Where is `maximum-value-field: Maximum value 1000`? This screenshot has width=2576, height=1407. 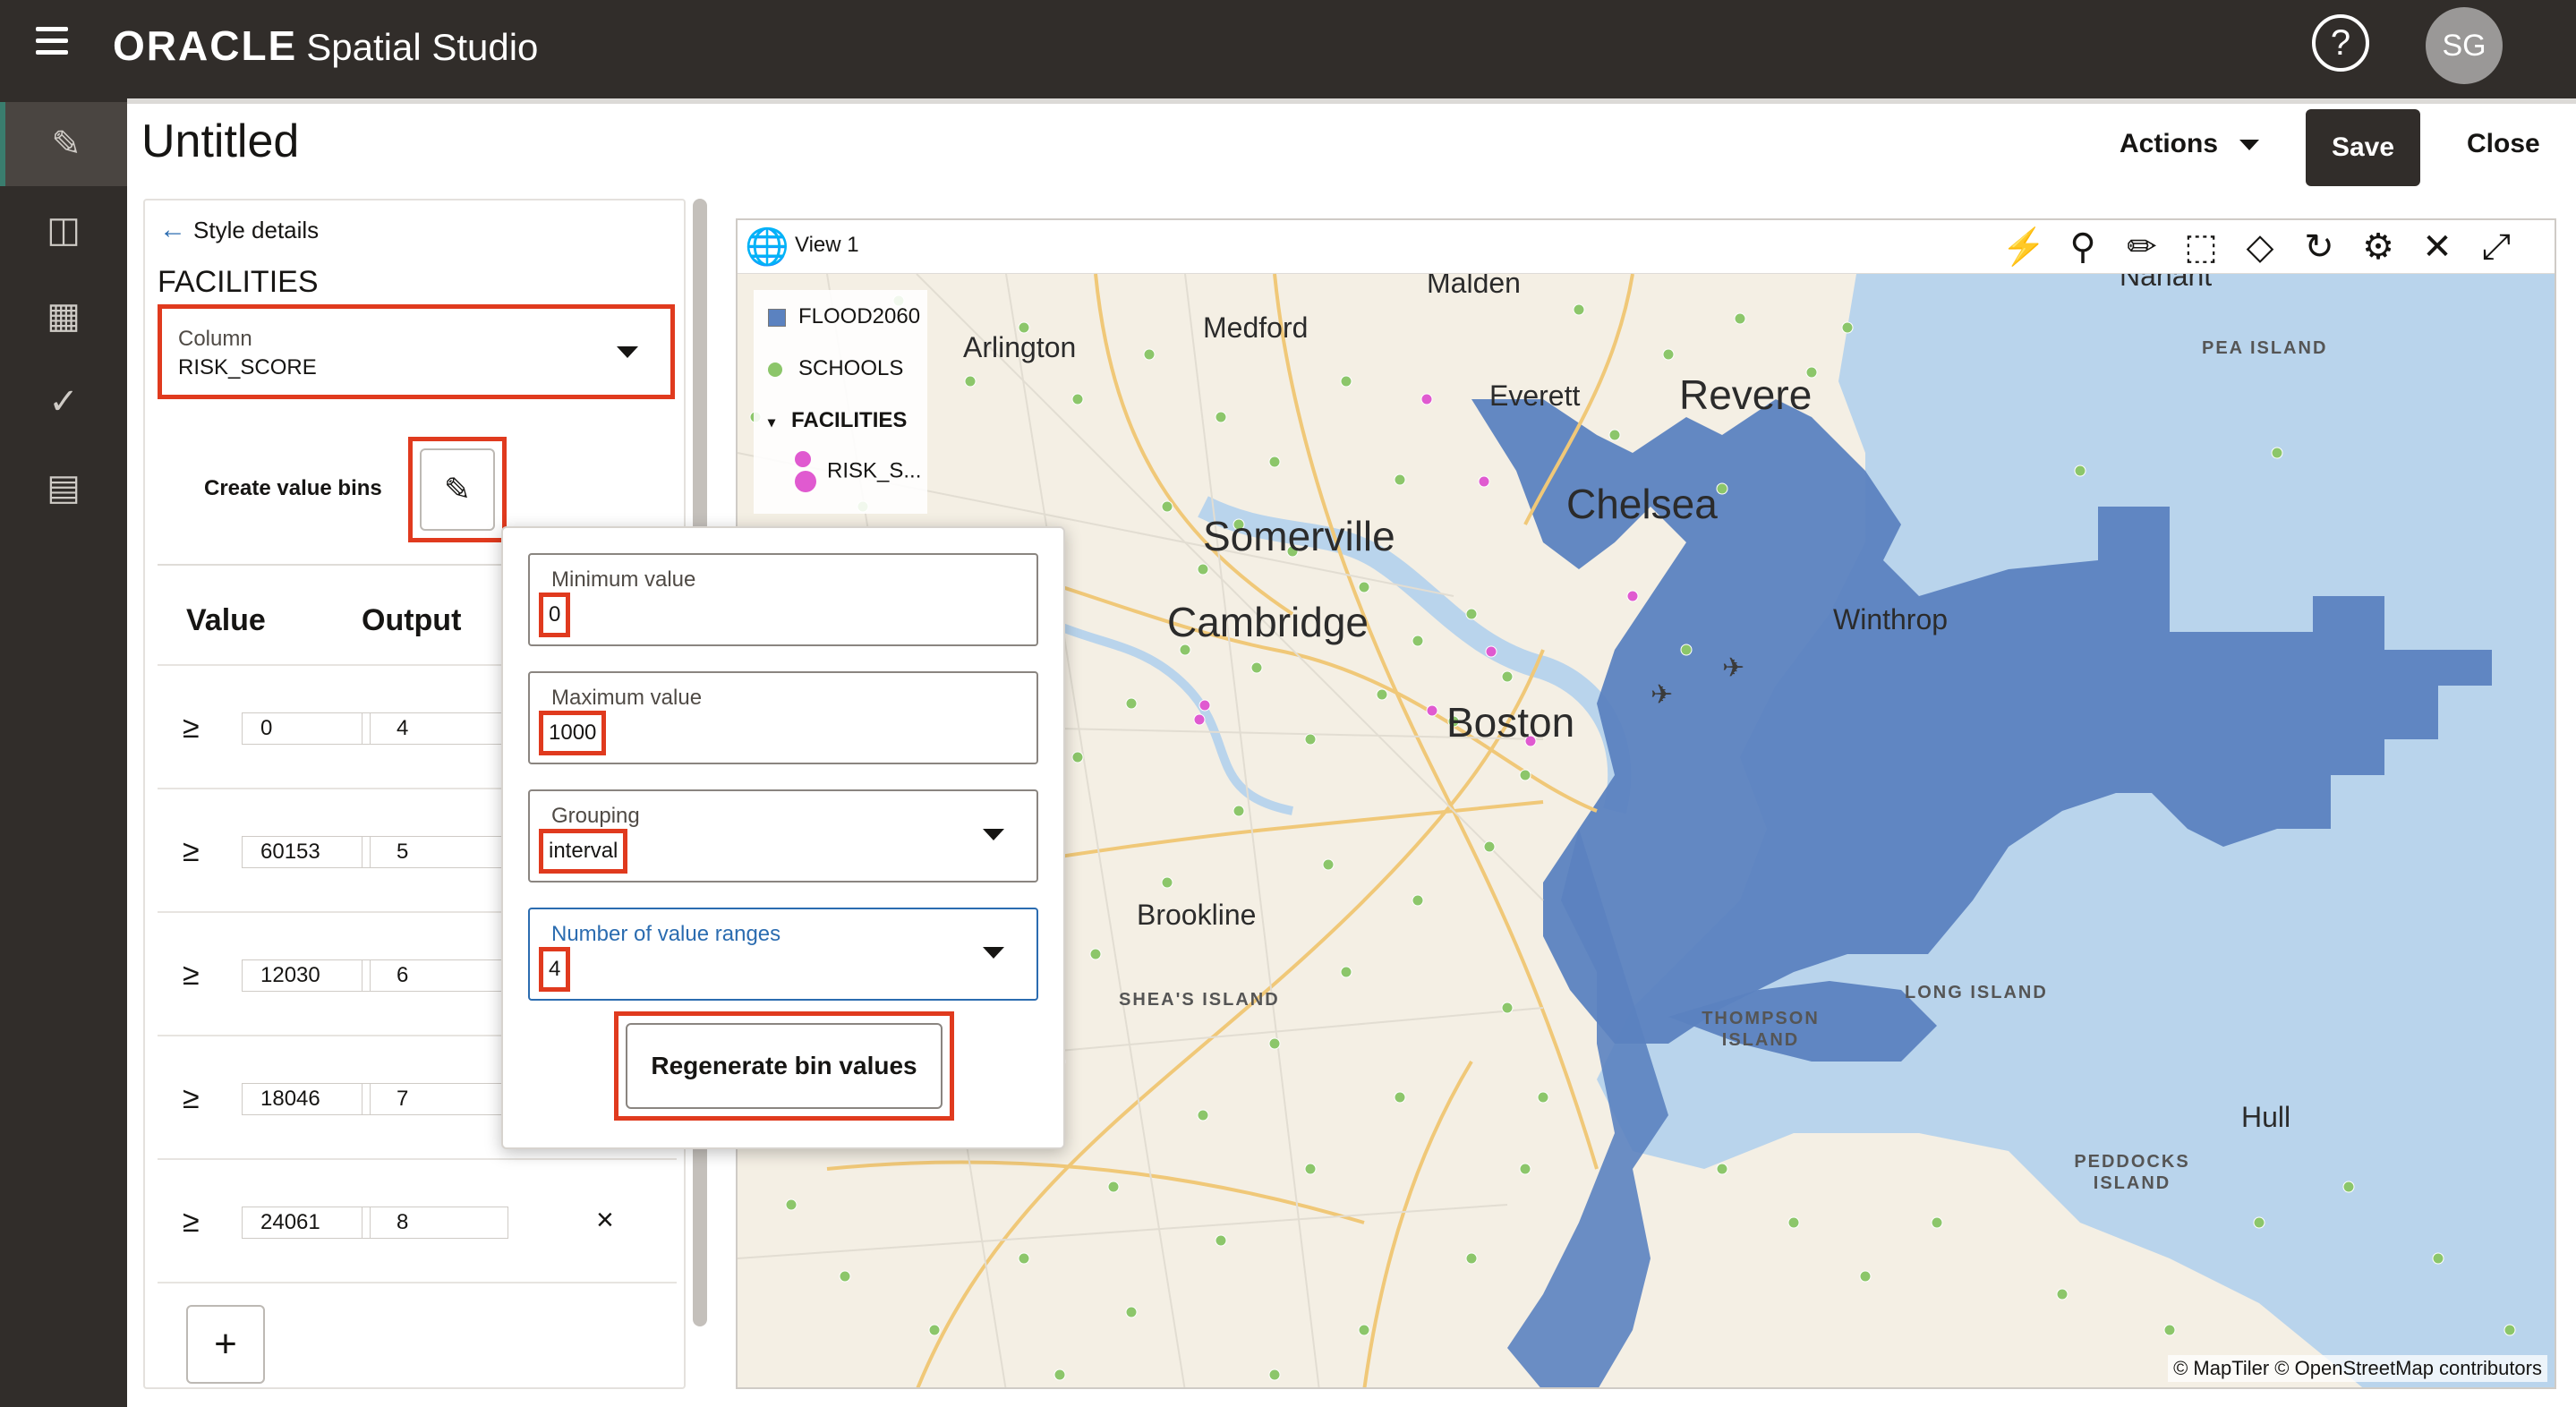
maximum-value-field: Maximum value 1000 is located at coordinates (783, 717).